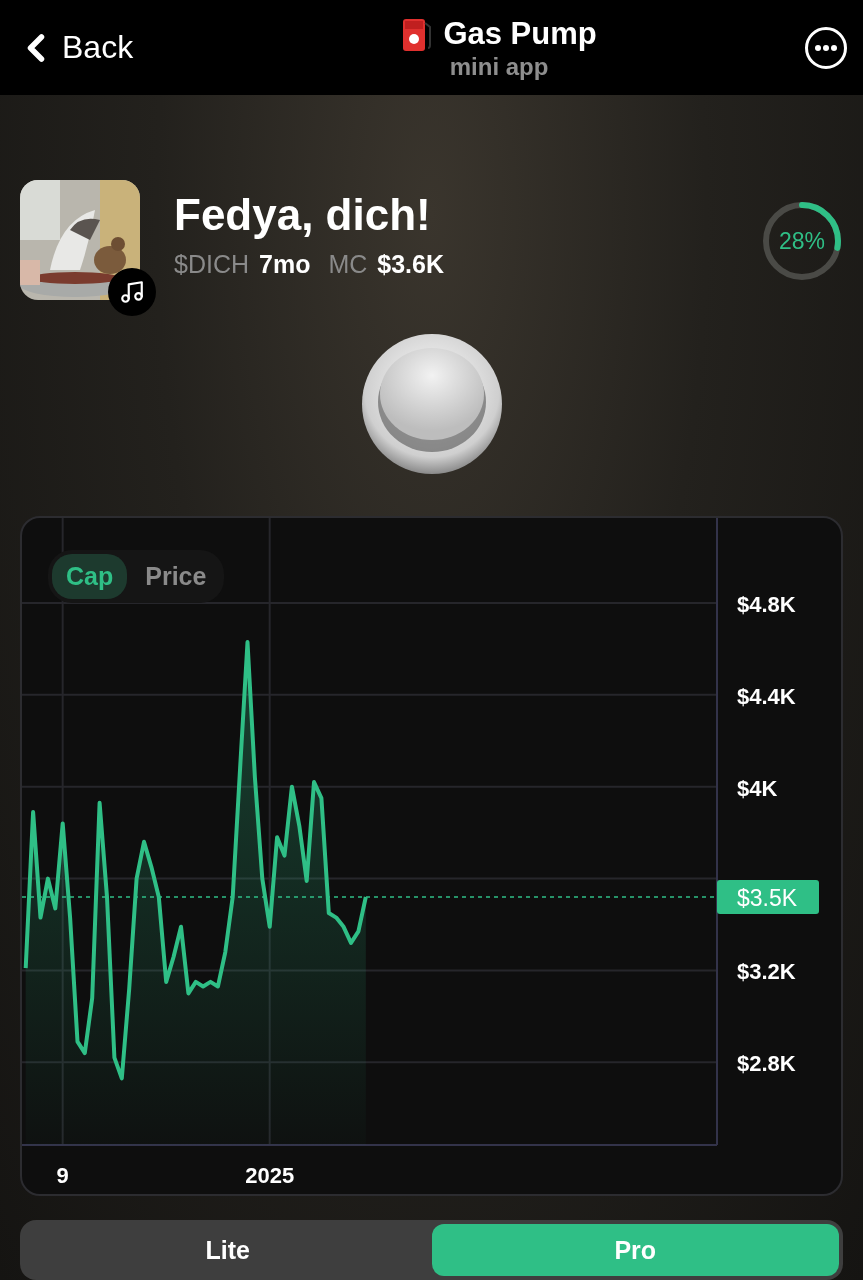 The width and height of the screenshot is (863, 1280). Describe the element at coordinates (348, 264) in the screenshot. I see `market-cap-label: MC` at that location.